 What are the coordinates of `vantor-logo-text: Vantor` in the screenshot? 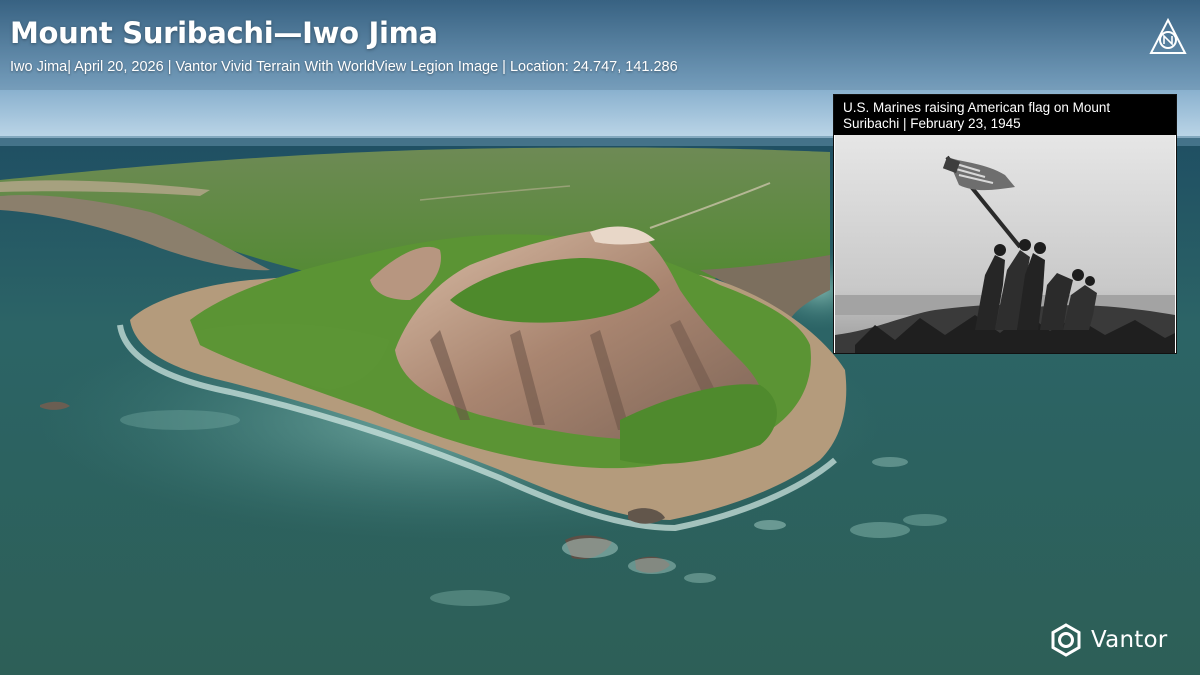 It's located at (1129, 640).